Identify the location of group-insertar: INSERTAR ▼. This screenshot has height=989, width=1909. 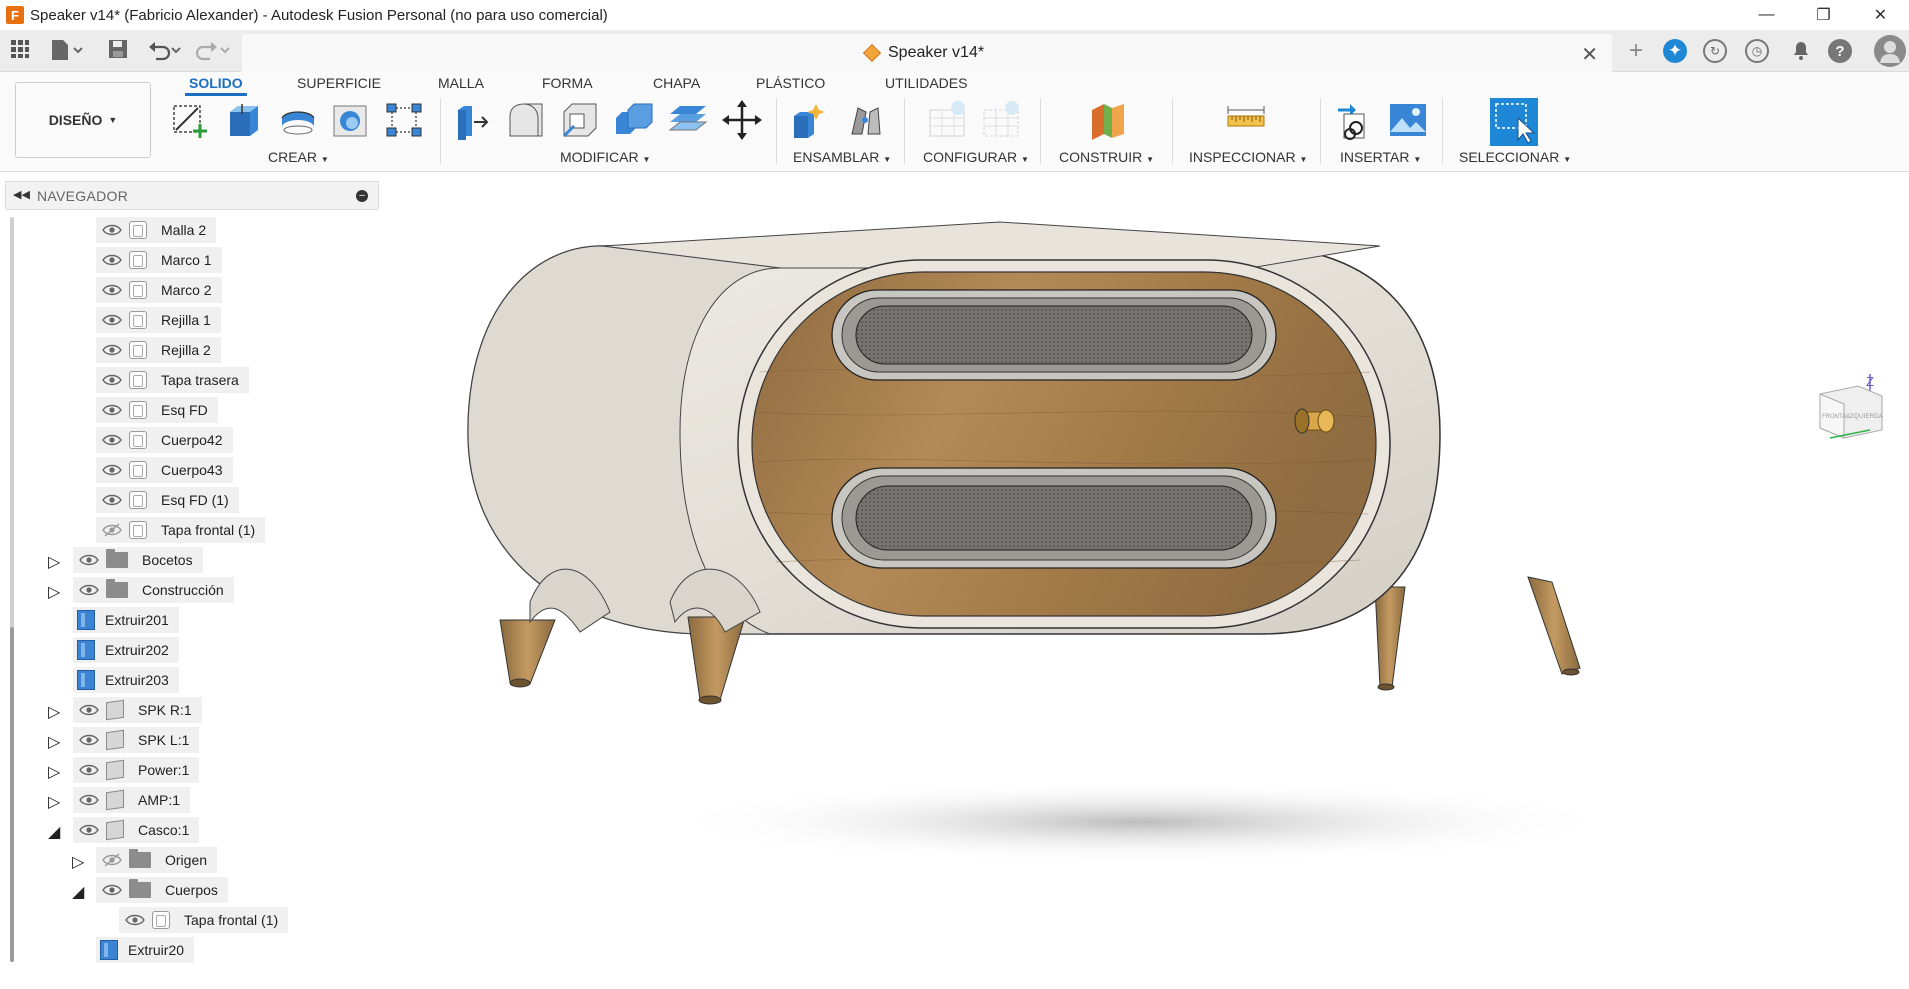
(1380, 157).